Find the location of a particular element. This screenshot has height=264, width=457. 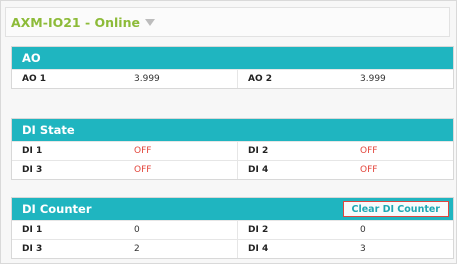

device-title: AXM-IO21 - Online is located at coordinates (75, 22).